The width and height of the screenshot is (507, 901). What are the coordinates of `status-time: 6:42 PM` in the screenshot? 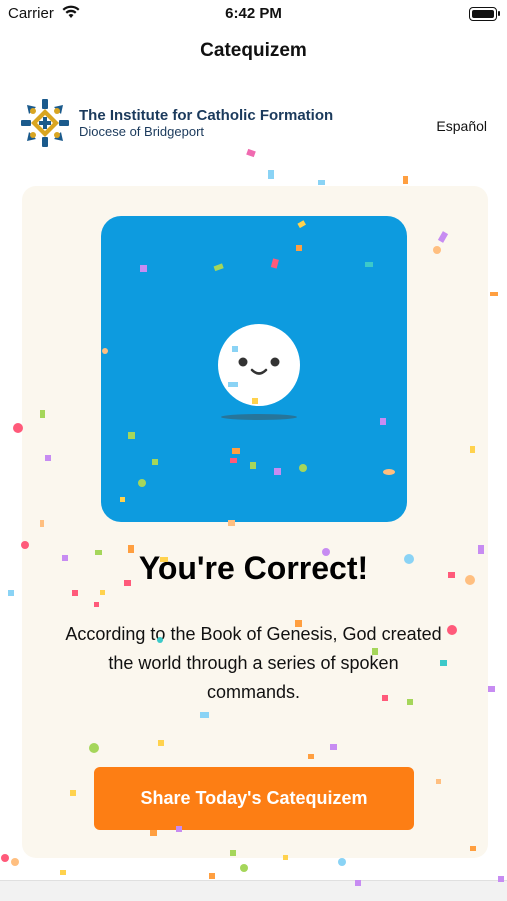 It's located at (253, 13).